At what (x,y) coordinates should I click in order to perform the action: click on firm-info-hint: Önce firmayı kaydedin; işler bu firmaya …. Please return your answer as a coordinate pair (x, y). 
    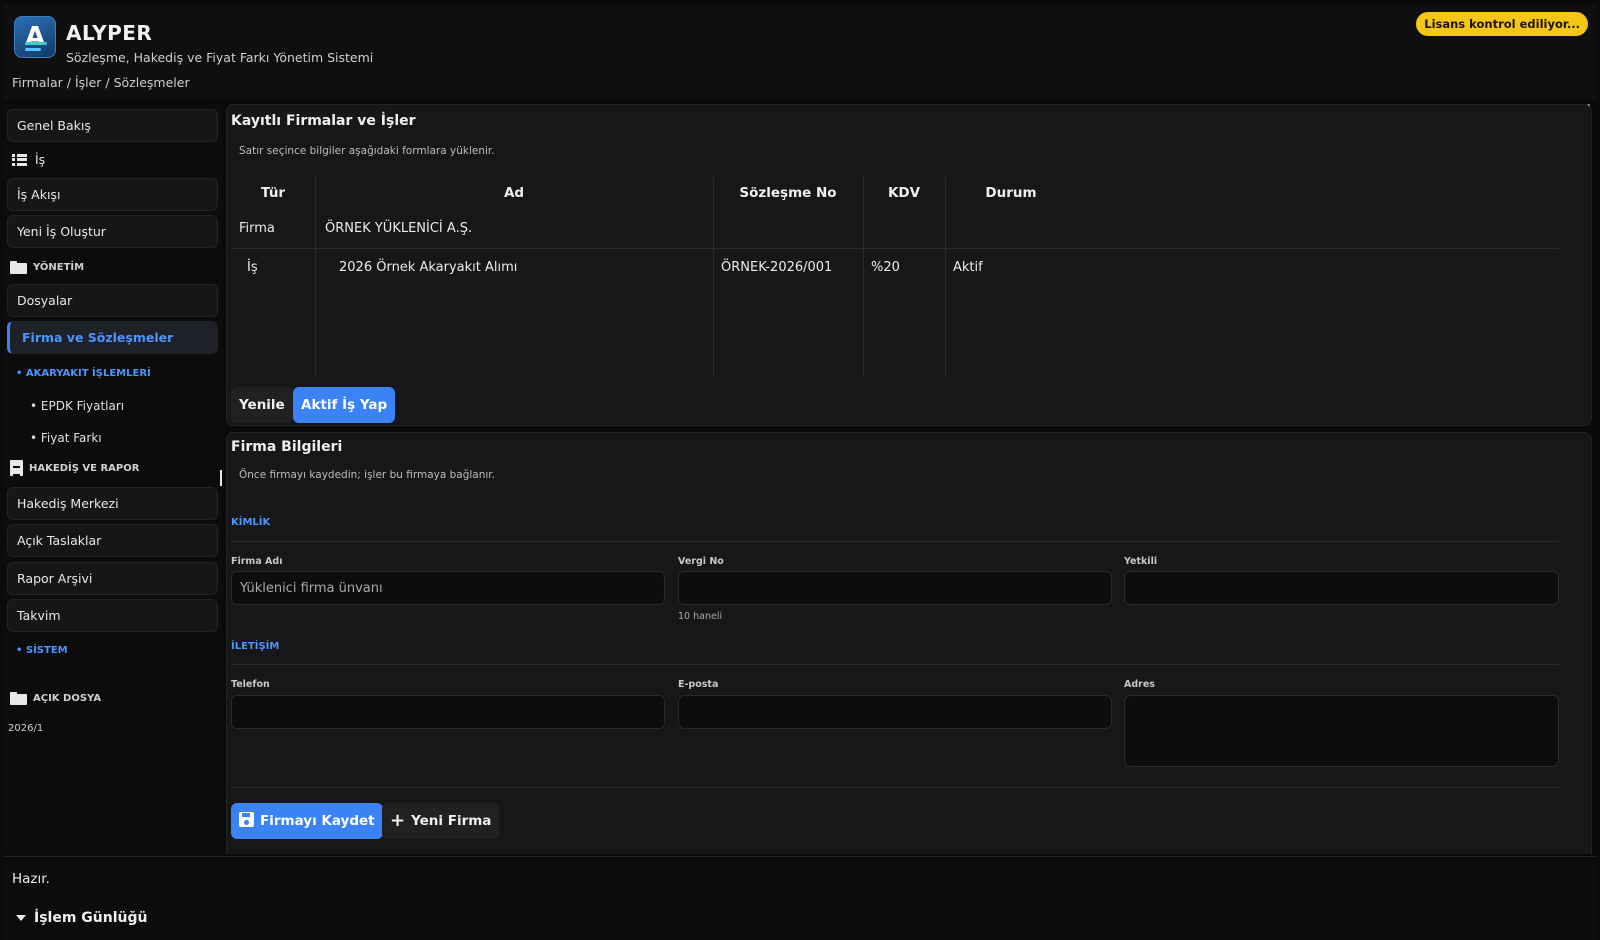
    Looking at the image, I should click on (367, 475).